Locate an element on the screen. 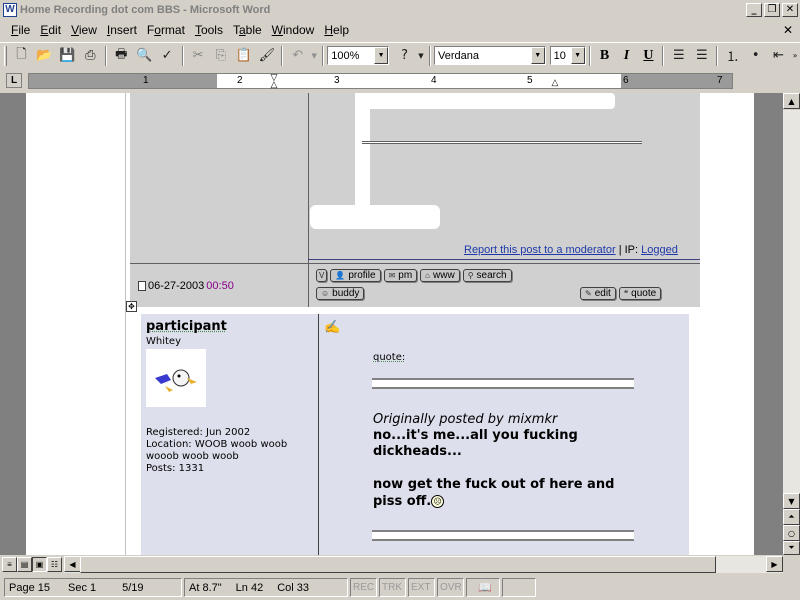 The width and height of the screenshot is (800, 600). underline-button: U is located at coordinates (648, 56).